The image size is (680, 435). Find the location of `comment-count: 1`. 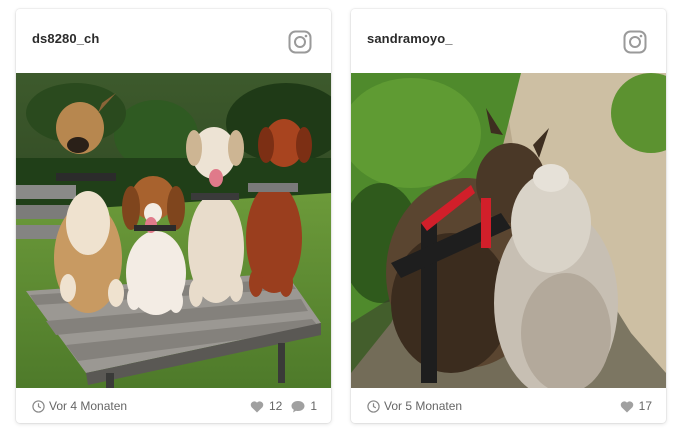

comment-count: 1 is located at coordinates (313, 406).